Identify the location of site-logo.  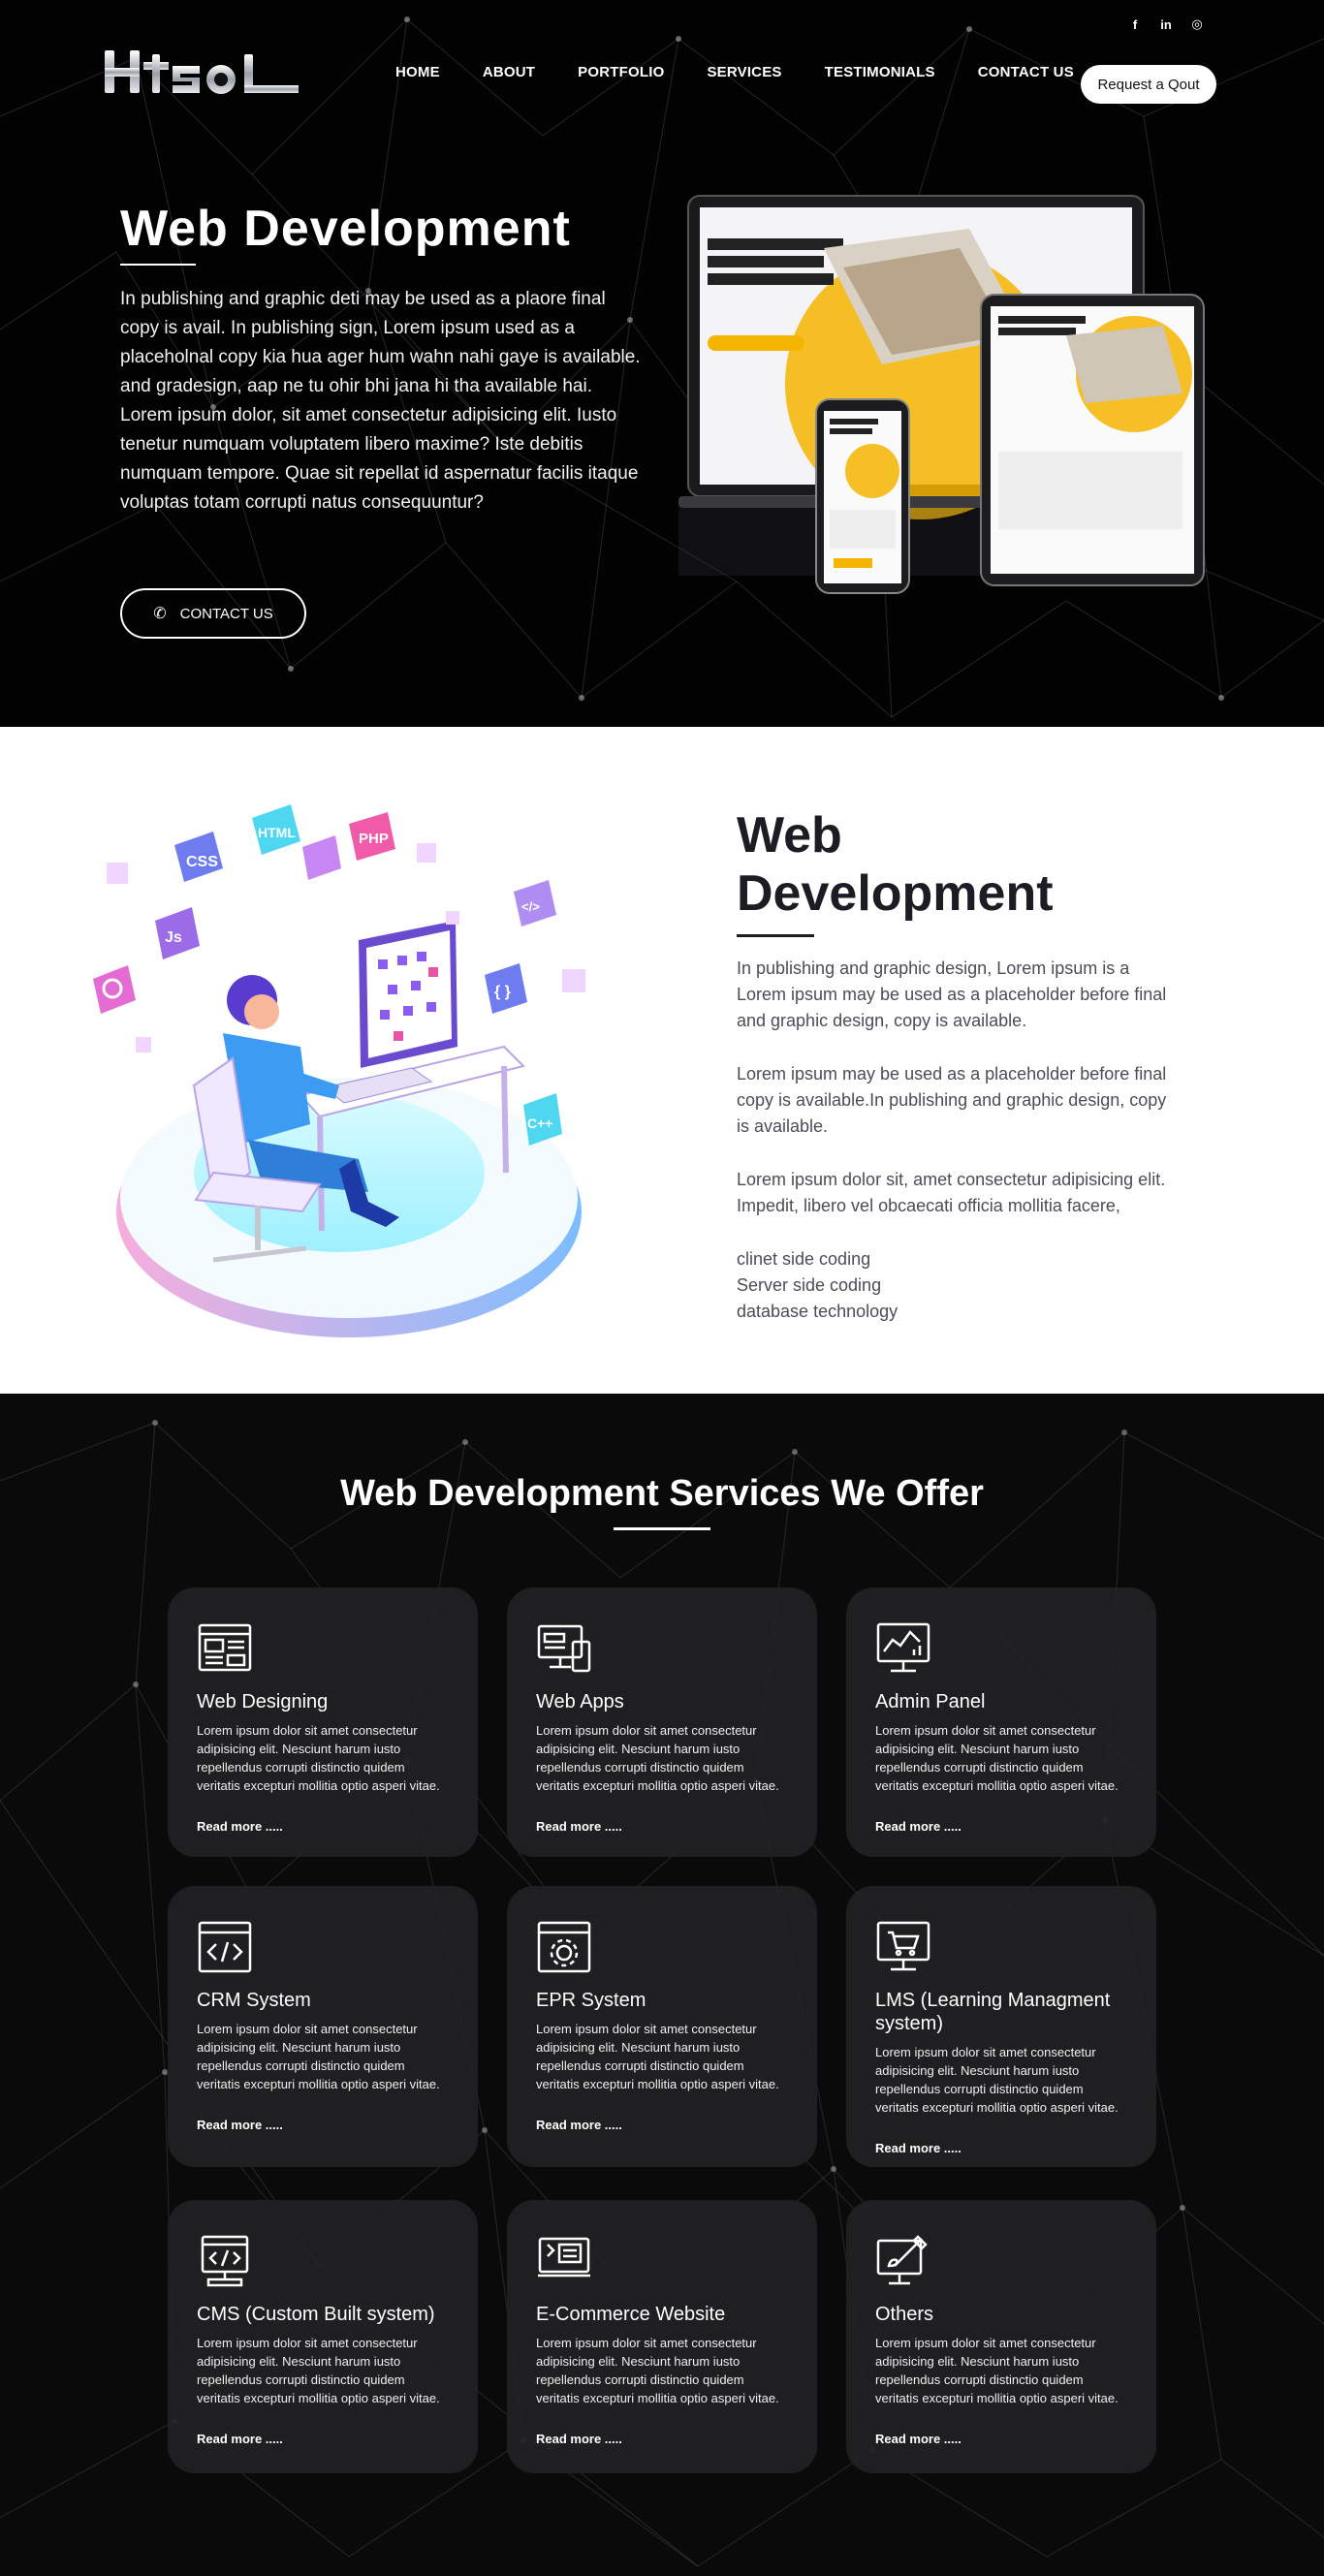
(202, 73).